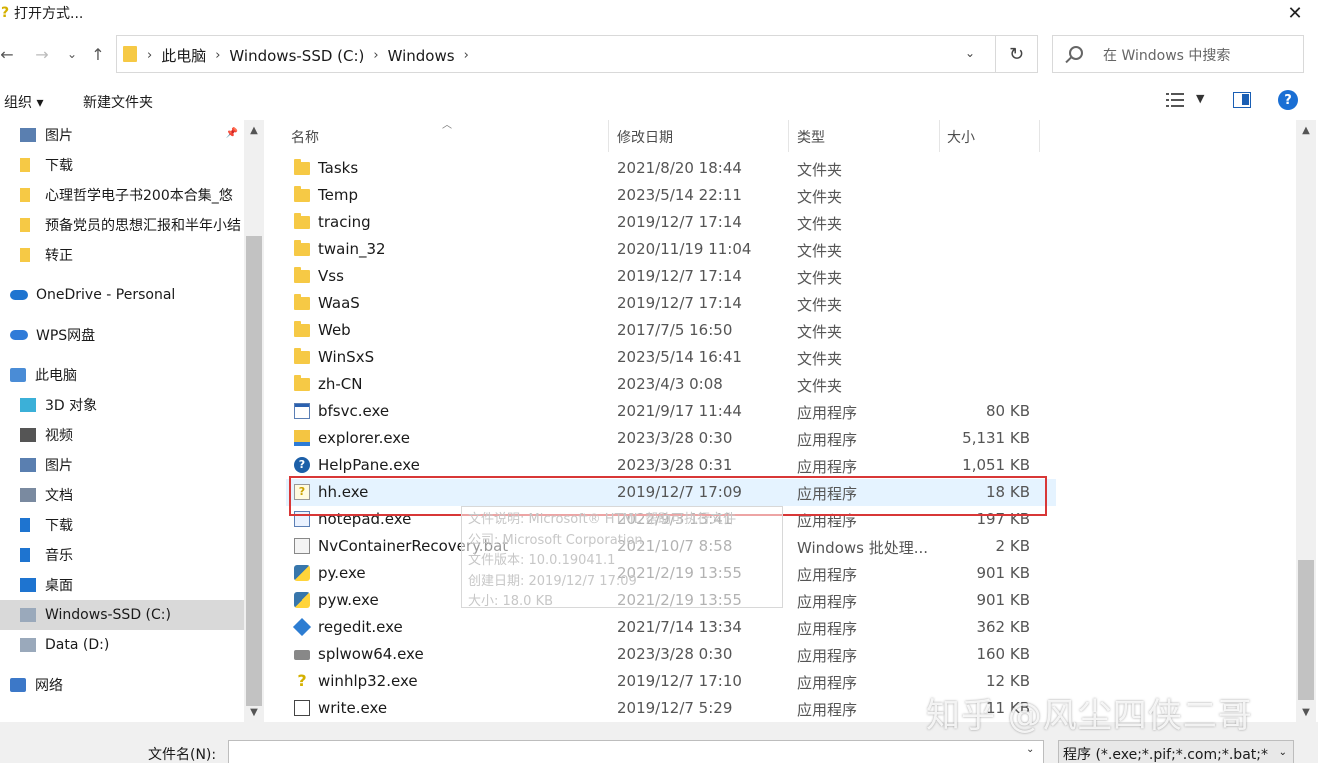 Image resolution: width=1318 pixels, height=763 pixels. What do you see at coordinates (961, 137) in the screenshot?
I see `column-size: 大小` at bounding box center [961, 137].